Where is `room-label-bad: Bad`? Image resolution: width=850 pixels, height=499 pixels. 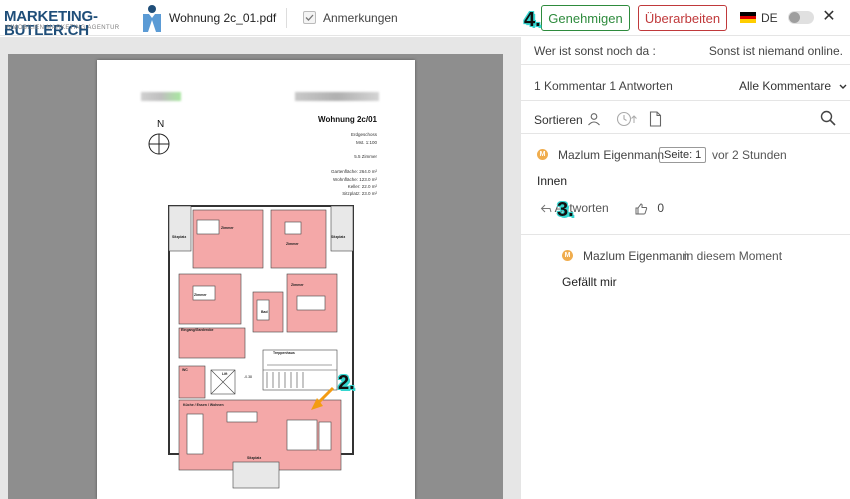 room-label-bad: Bad is located at coordinates (264, 312).